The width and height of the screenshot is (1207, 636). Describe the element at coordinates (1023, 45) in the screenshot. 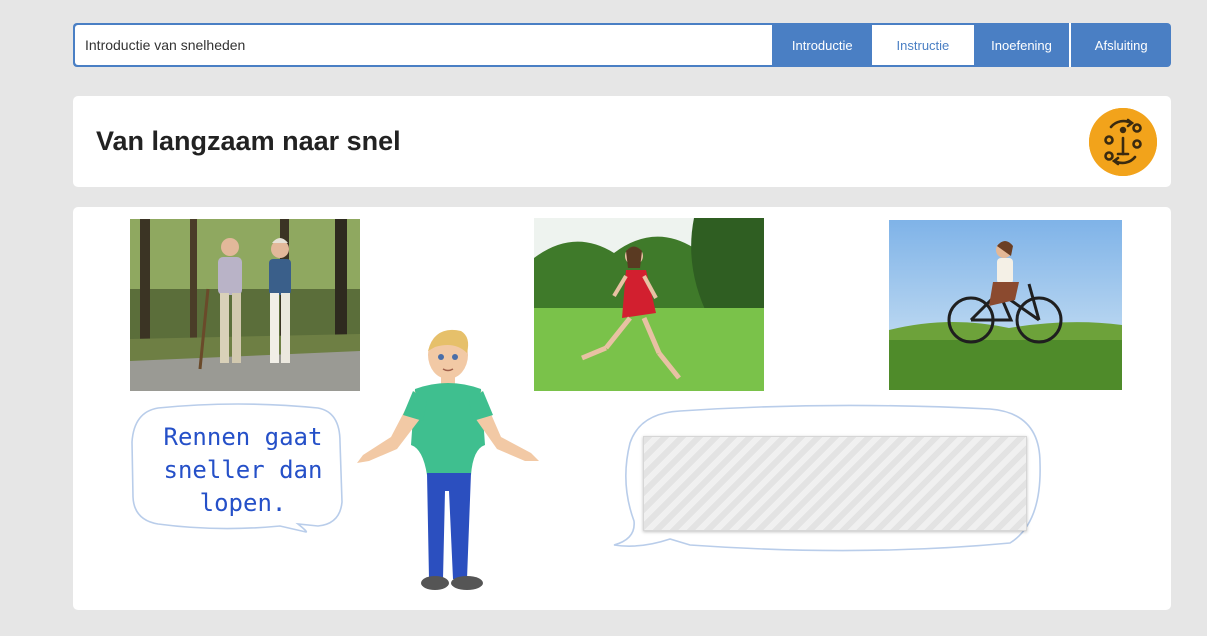

I see `tab-inoefening: Inoefening` at that location.